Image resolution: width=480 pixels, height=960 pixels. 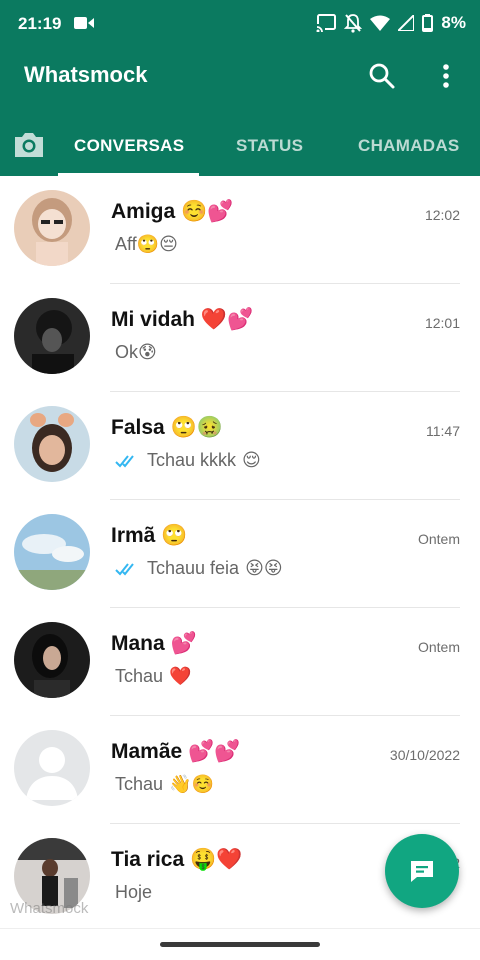 I want to click on chat-name: Mana 💕, so click(x=154, y=644).